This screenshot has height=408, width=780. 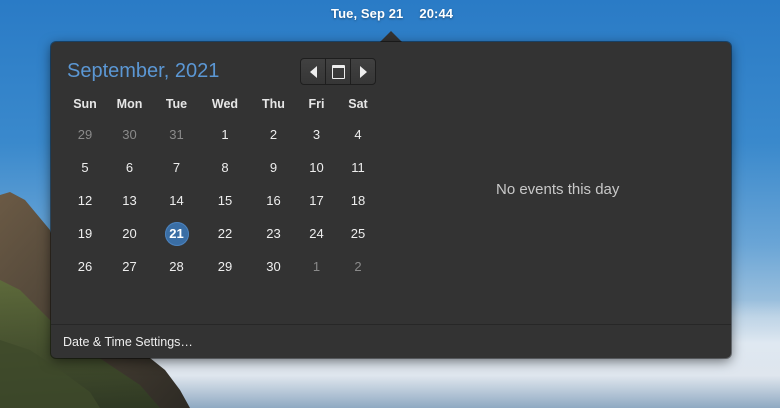 I want to click on chevron-left-icon, so click(x=313, y=71).